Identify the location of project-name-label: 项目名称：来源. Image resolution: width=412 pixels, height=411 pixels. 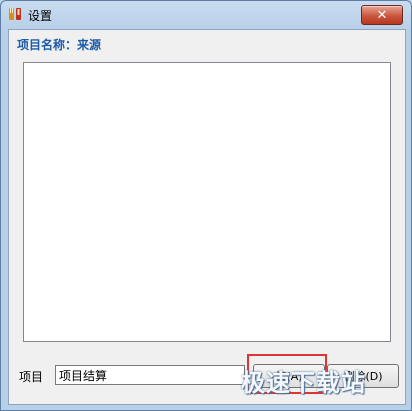
(59, 45).